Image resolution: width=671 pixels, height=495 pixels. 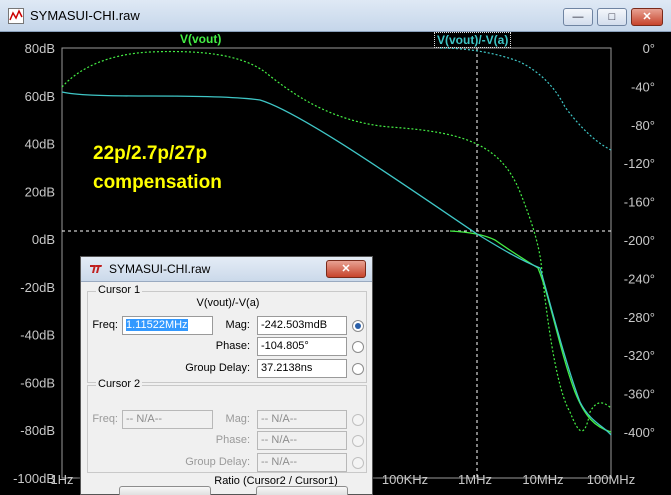 I want to click on ltspice-plot-icon, so click(x=16, y=16).